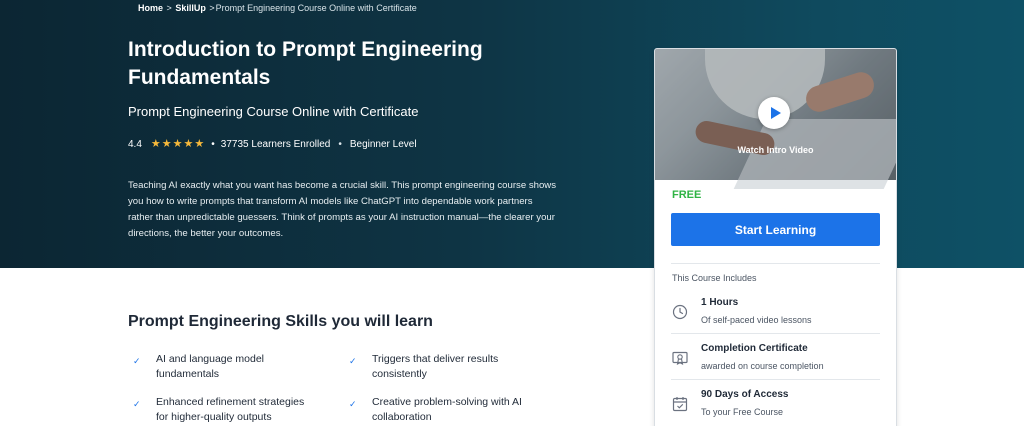 Image resolution: width=1024 pixels, height=426 pixels. Describe the element at coordinates (210, 366) in the screenshot. I see `skill-item-label: AI and language model fundamentals` at that location.